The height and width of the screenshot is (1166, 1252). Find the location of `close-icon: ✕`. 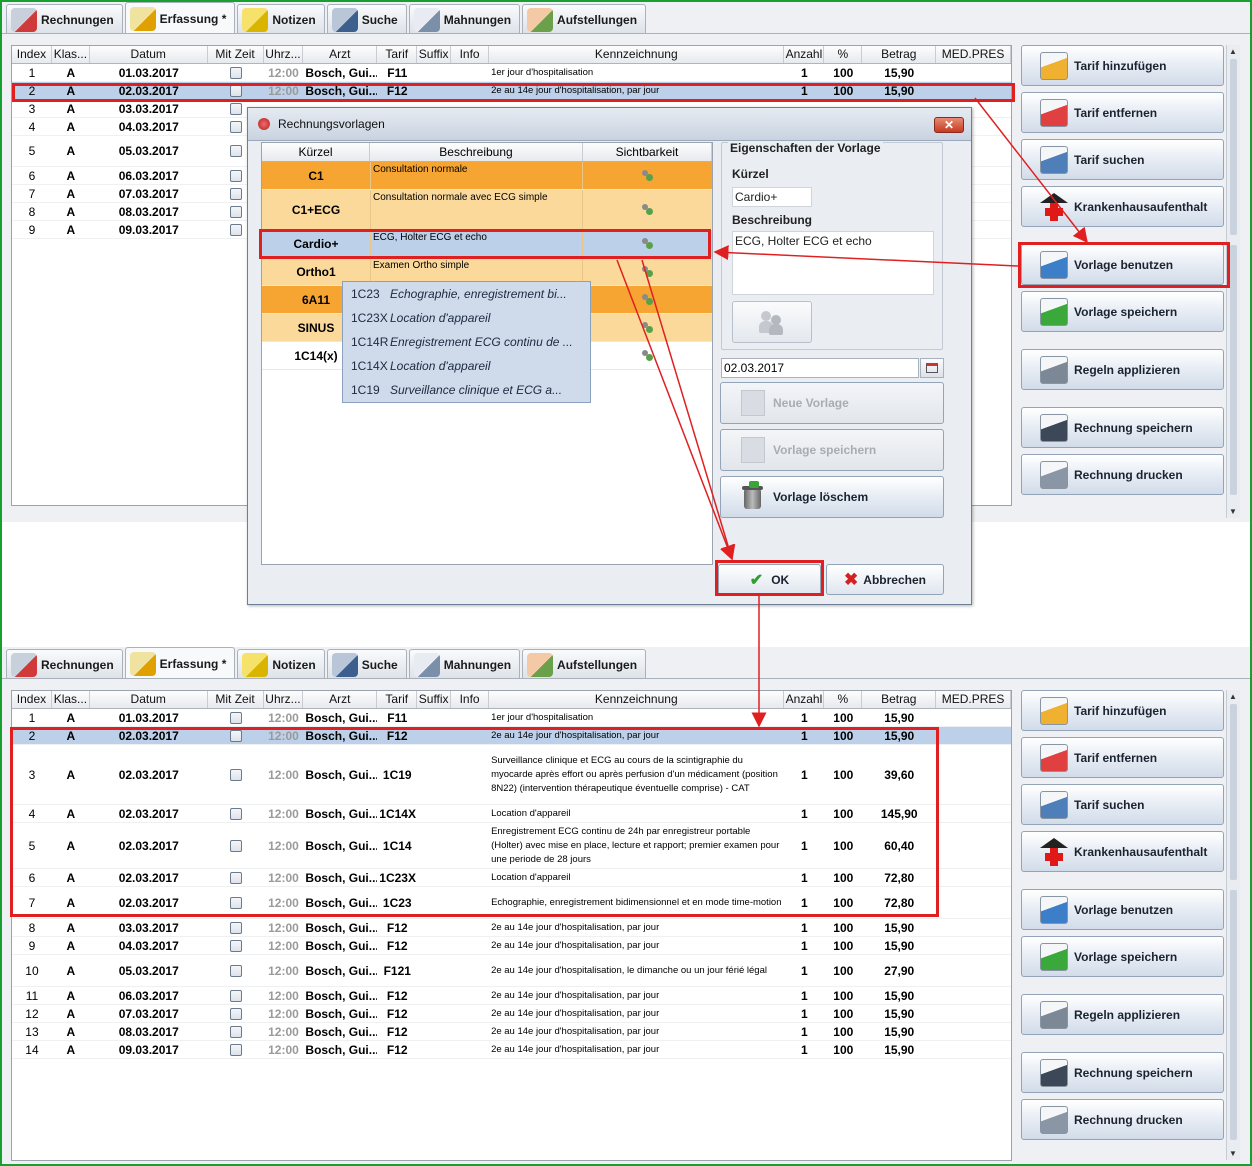

close-icon: ✕ is located at coordinates (949, 125).